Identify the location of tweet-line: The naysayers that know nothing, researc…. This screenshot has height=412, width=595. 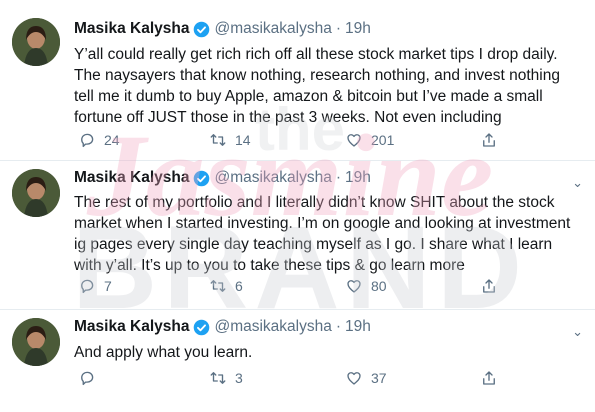
(317, 75).